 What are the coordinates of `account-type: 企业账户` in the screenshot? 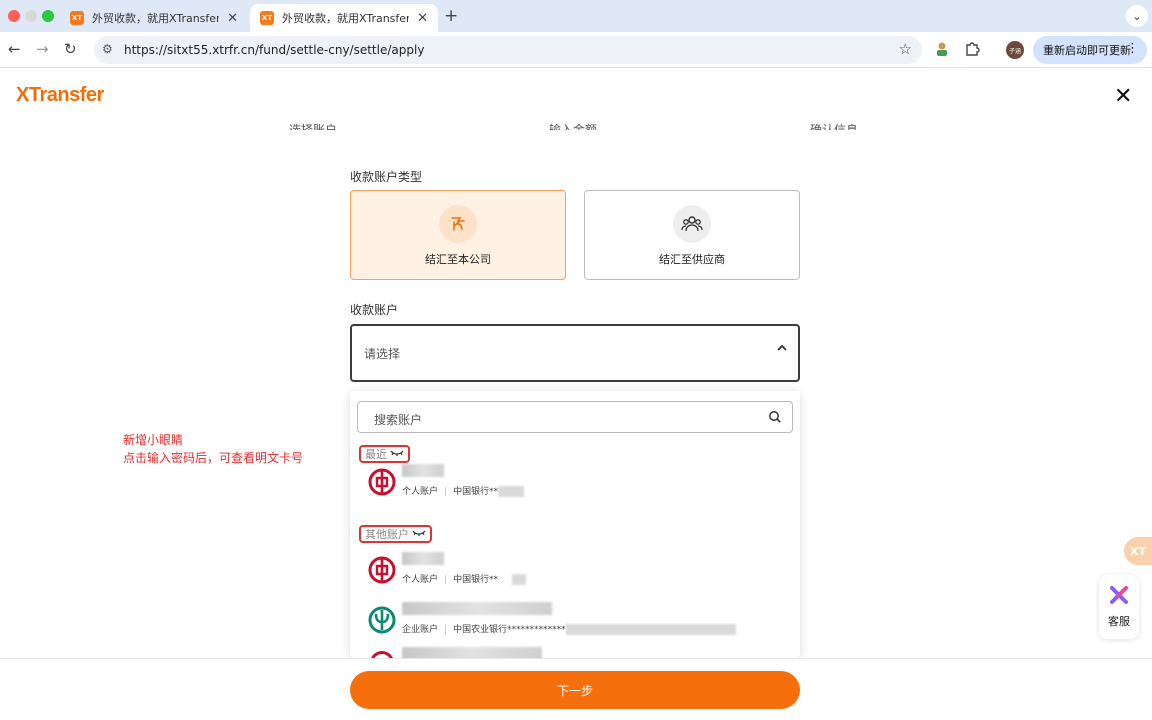 It's located at (420, 630).